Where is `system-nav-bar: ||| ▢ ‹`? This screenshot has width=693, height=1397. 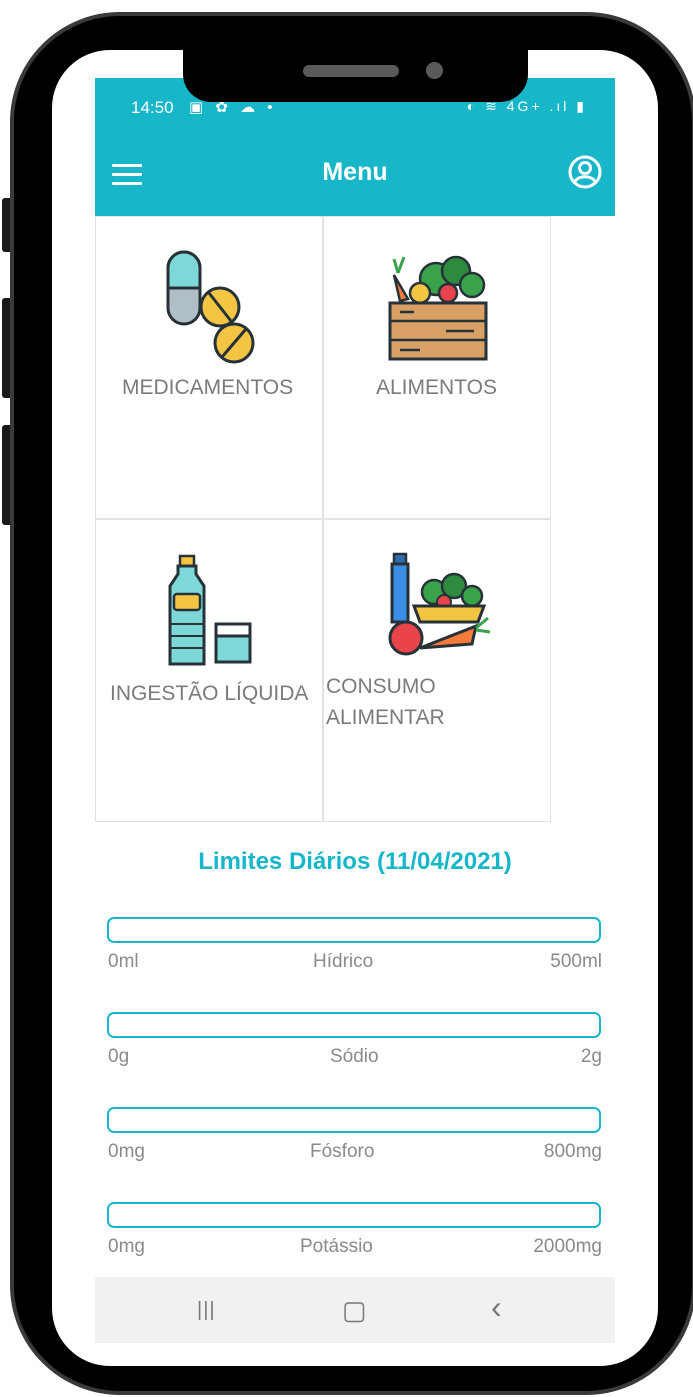
system-nav-bar: ||| ▢ ‹ is located at coordinates (355, 1310).